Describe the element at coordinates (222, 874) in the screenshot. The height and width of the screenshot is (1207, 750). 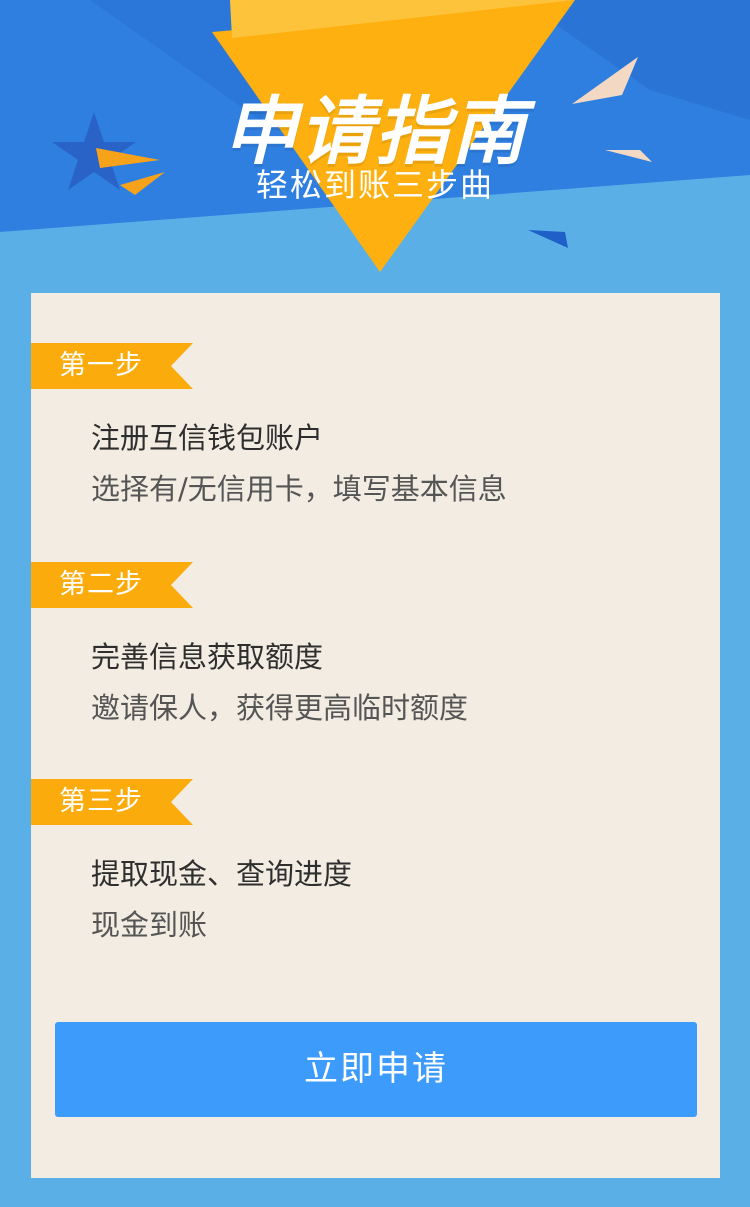
I see `step-title: 提取现金、查询进度` at that location.